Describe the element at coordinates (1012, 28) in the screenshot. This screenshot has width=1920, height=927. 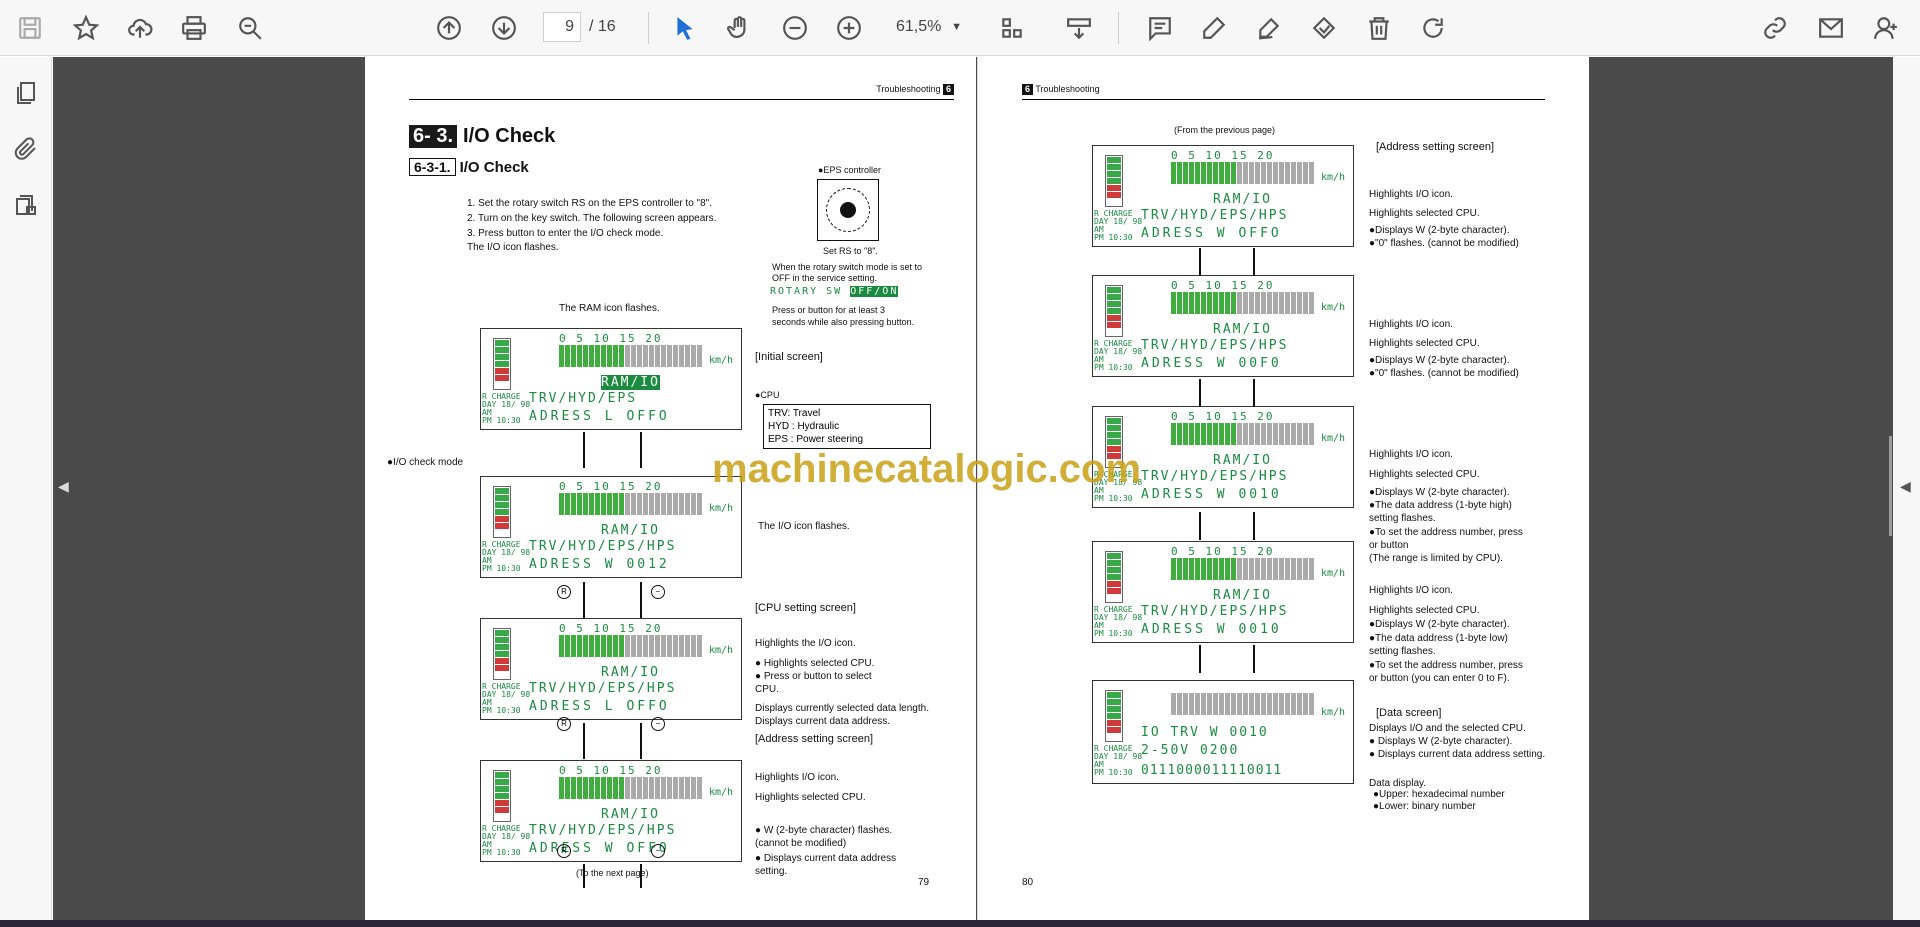
I see `page-fit-icon` at that location.